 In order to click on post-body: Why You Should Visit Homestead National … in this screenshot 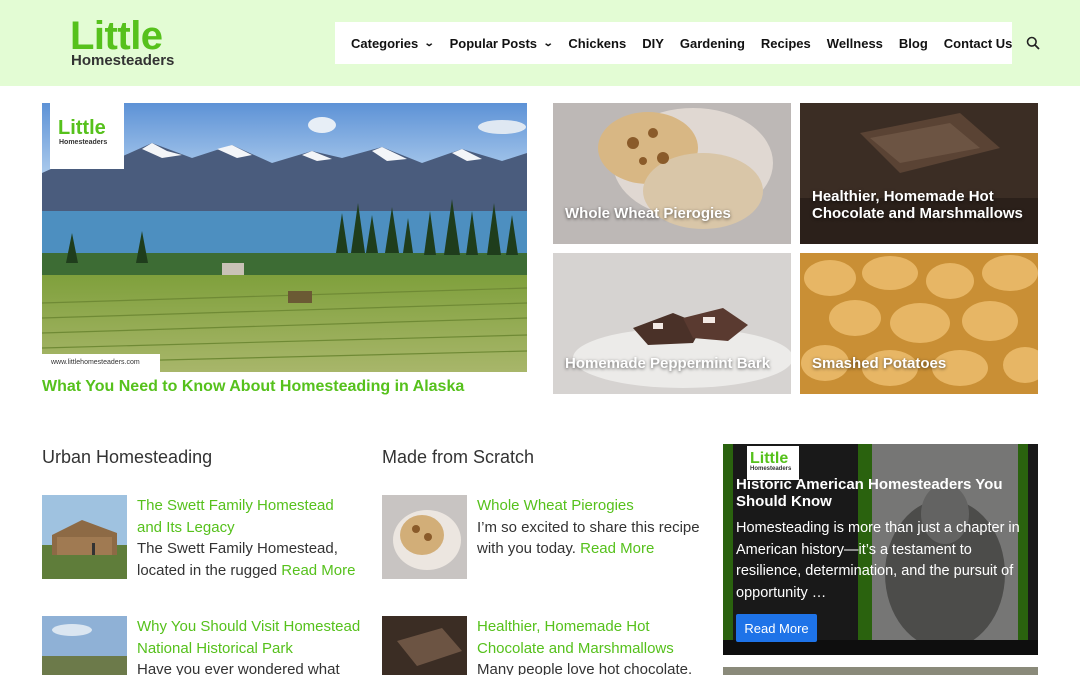, I will do `click(249, 645)`.